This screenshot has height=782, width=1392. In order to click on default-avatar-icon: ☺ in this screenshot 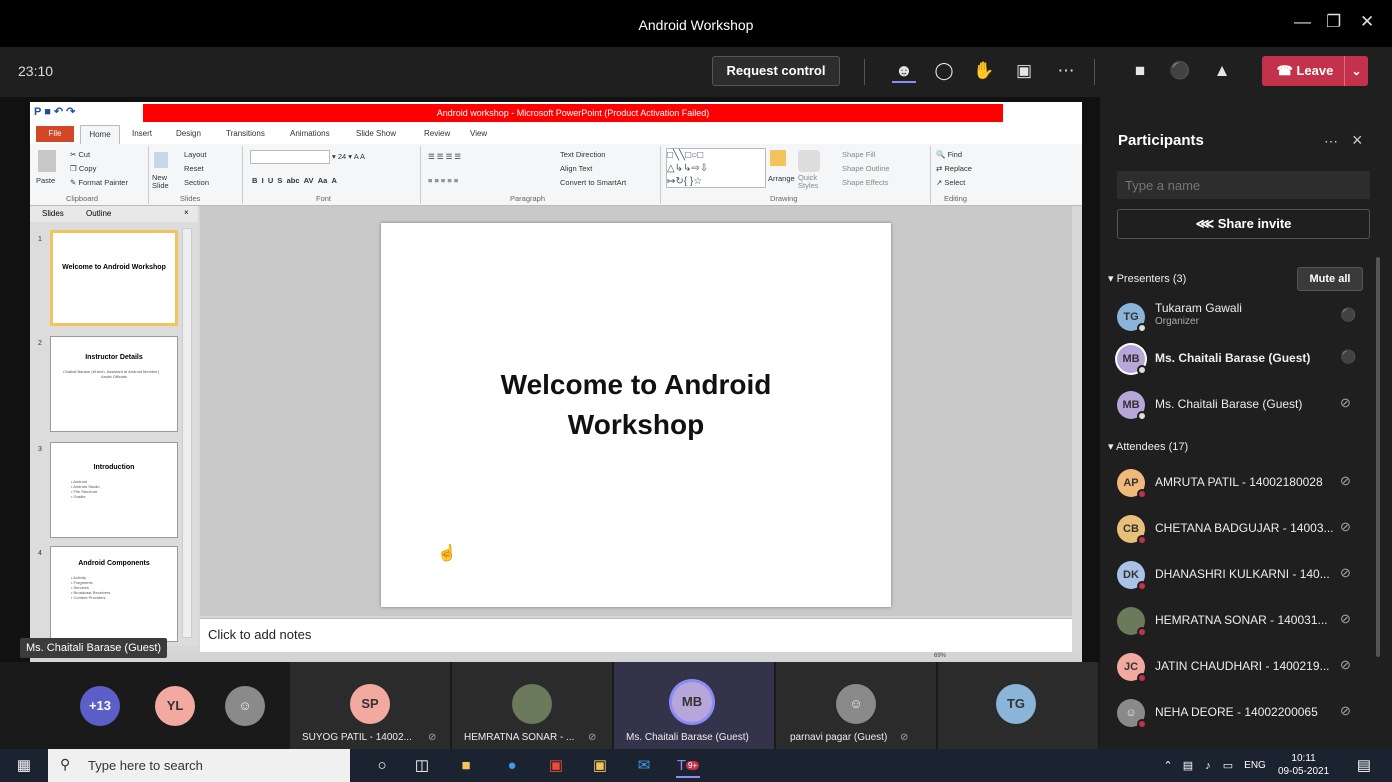, I will do `click(245, 706)`.